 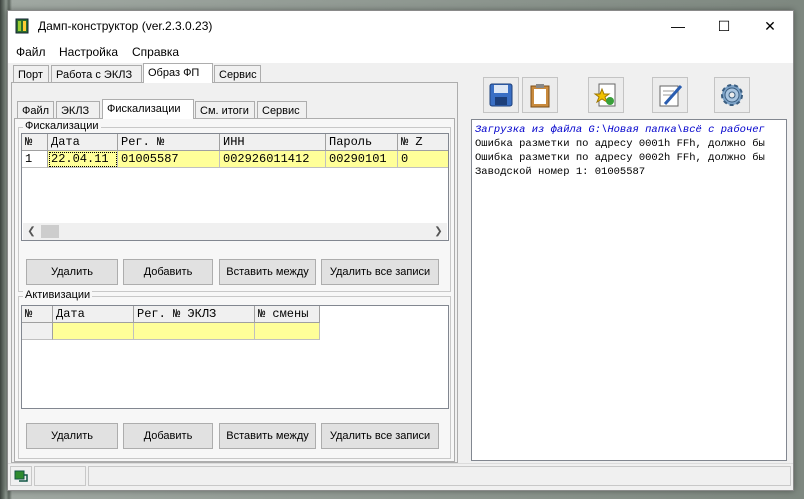 I want to click on fiscalizations-group-label: Фискализации, so click(x=62, y=126).